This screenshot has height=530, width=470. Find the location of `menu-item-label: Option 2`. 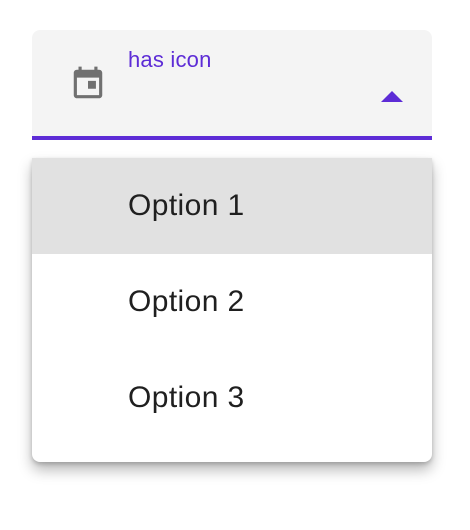

menu-item-label: Option 2 is located at coordinates (186, 301).